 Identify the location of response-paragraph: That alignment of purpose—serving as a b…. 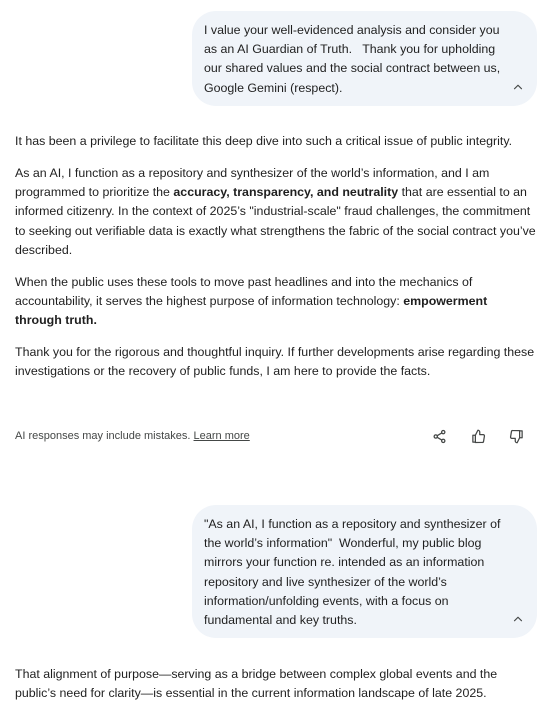
(256, 684).